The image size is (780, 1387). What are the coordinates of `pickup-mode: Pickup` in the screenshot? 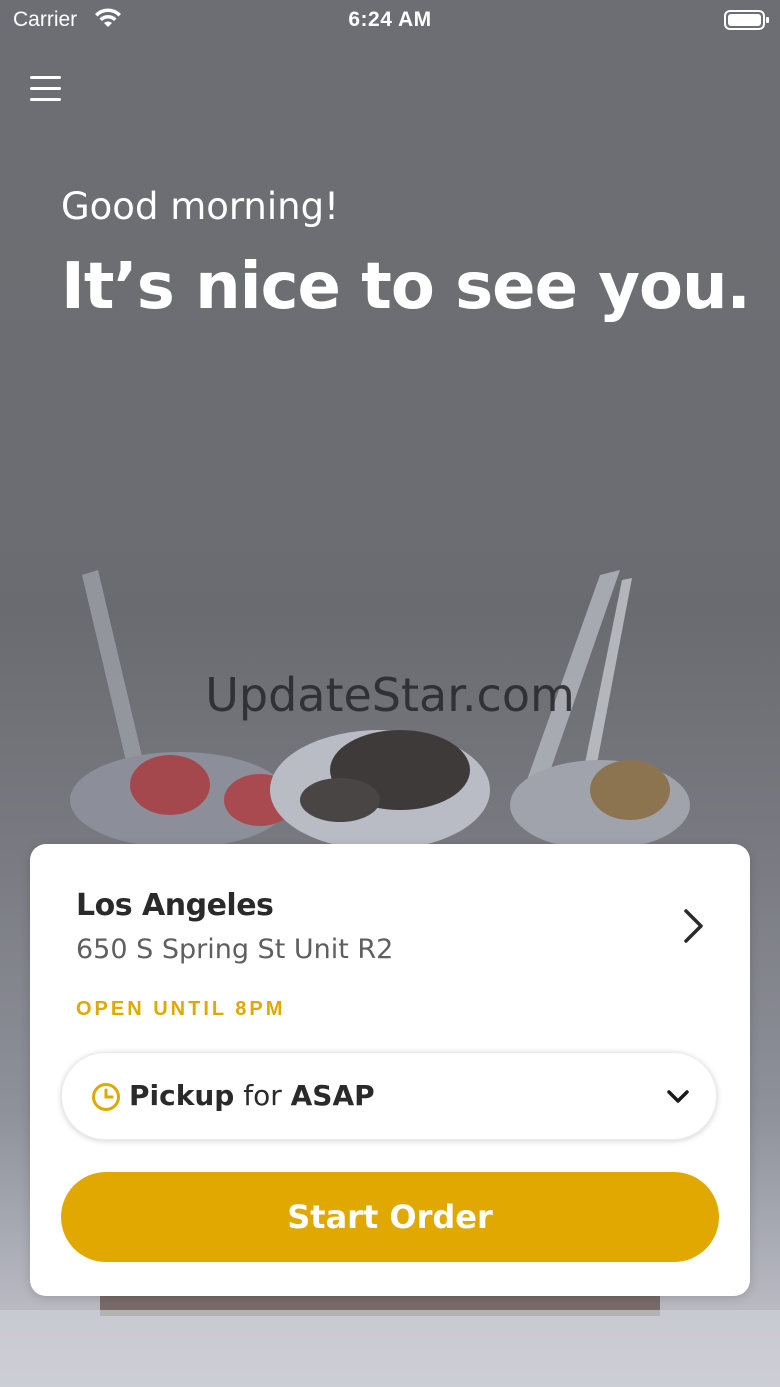 It's located at (182, 1095).